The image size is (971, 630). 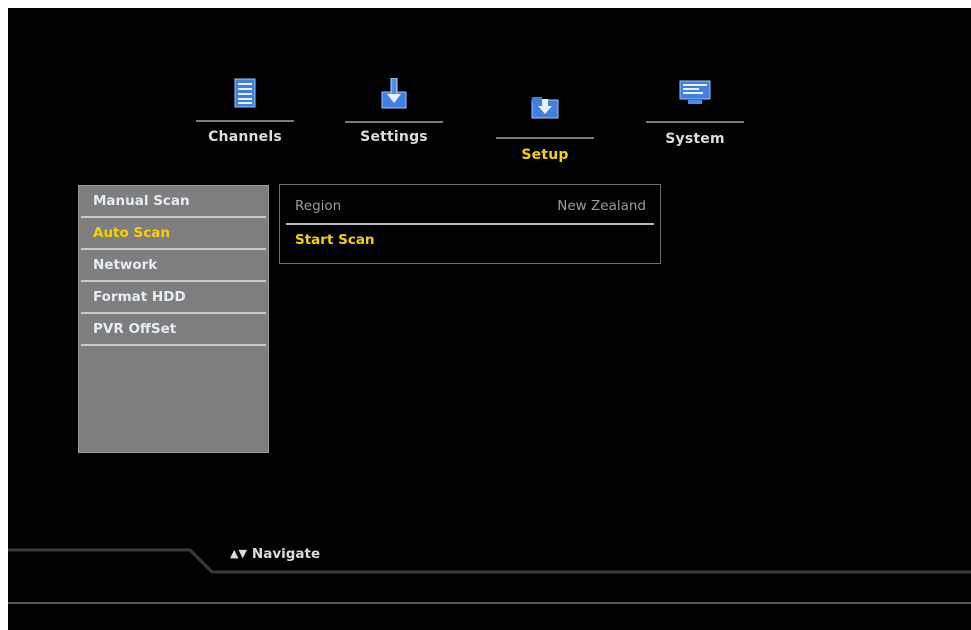 What do you see at coordinates (470, 241) in the screenshot?
I see `start-scan-button: Start Scan` at bounding box center [470, 241].